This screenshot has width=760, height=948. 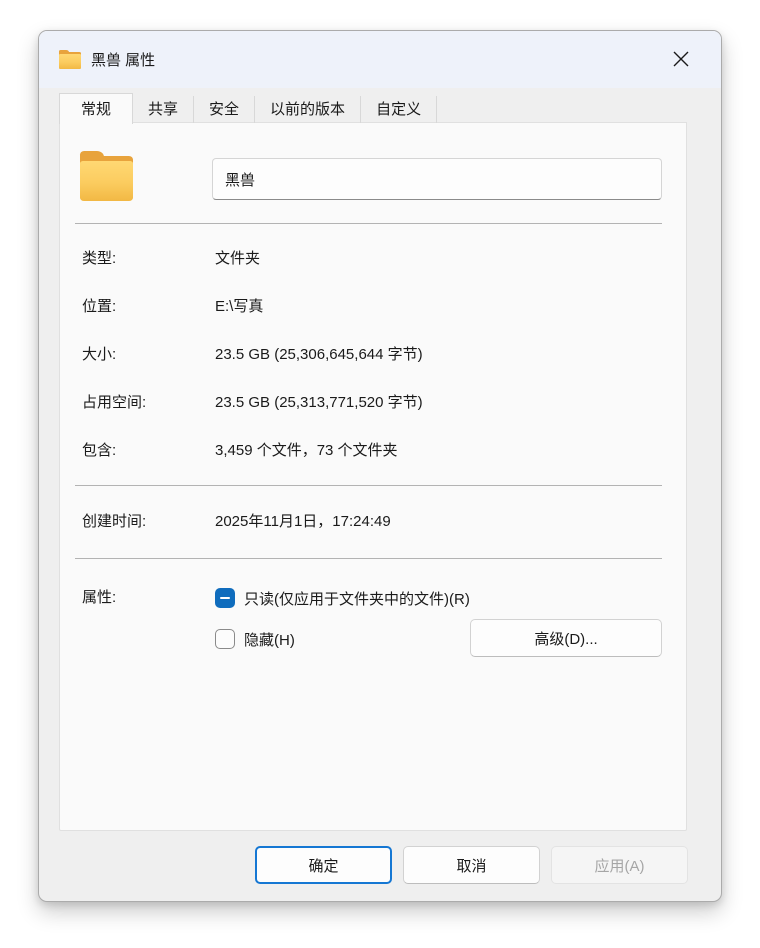 What do you see at coordinates (70, 59) in the screenshot?
I see `folder-icon` at bounding box center [70, 59].